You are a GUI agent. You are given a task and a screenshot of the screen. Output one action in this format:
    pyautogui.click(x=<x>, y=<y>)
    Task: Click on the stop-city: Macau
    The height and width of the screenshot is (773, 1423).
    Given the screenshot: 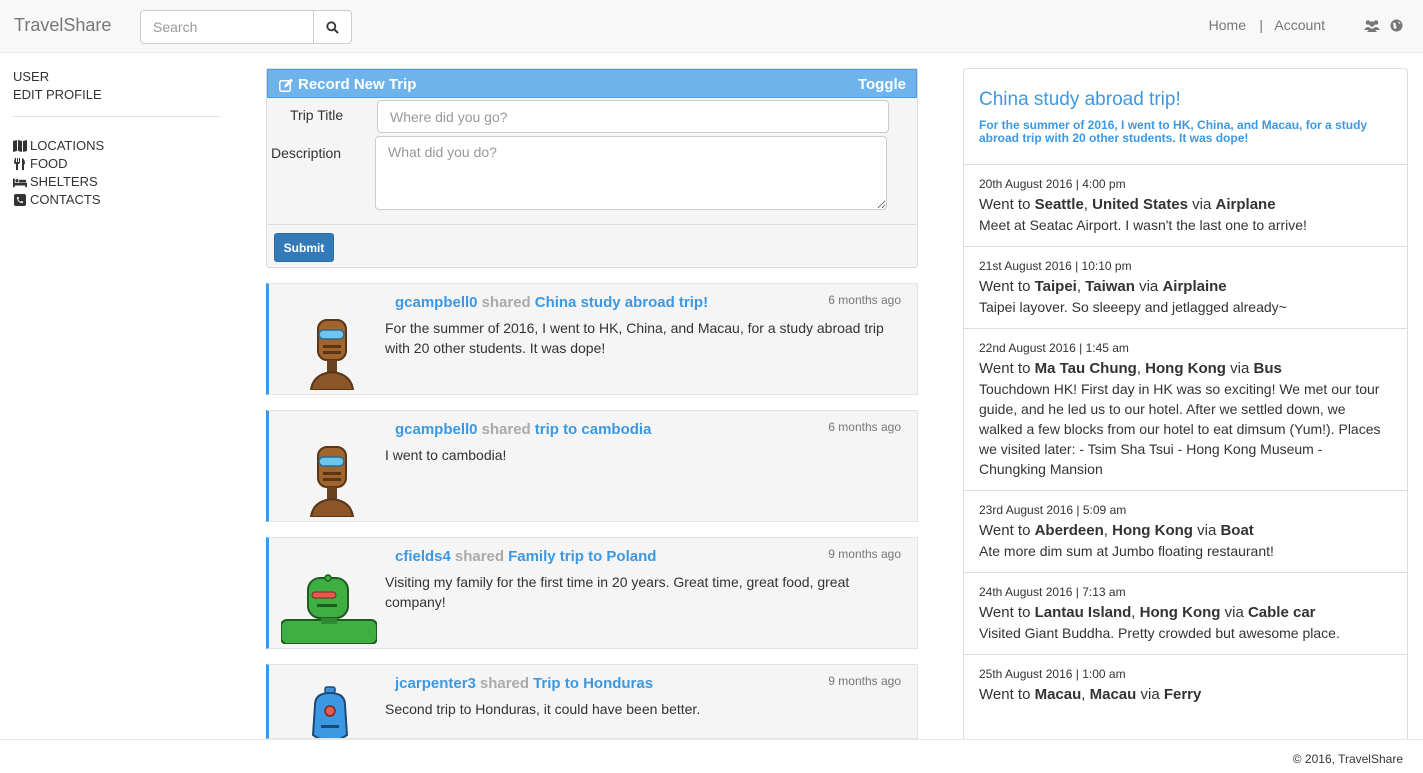 What is the action you would take?
    pyautogui.click(x=1058, y=694)
    